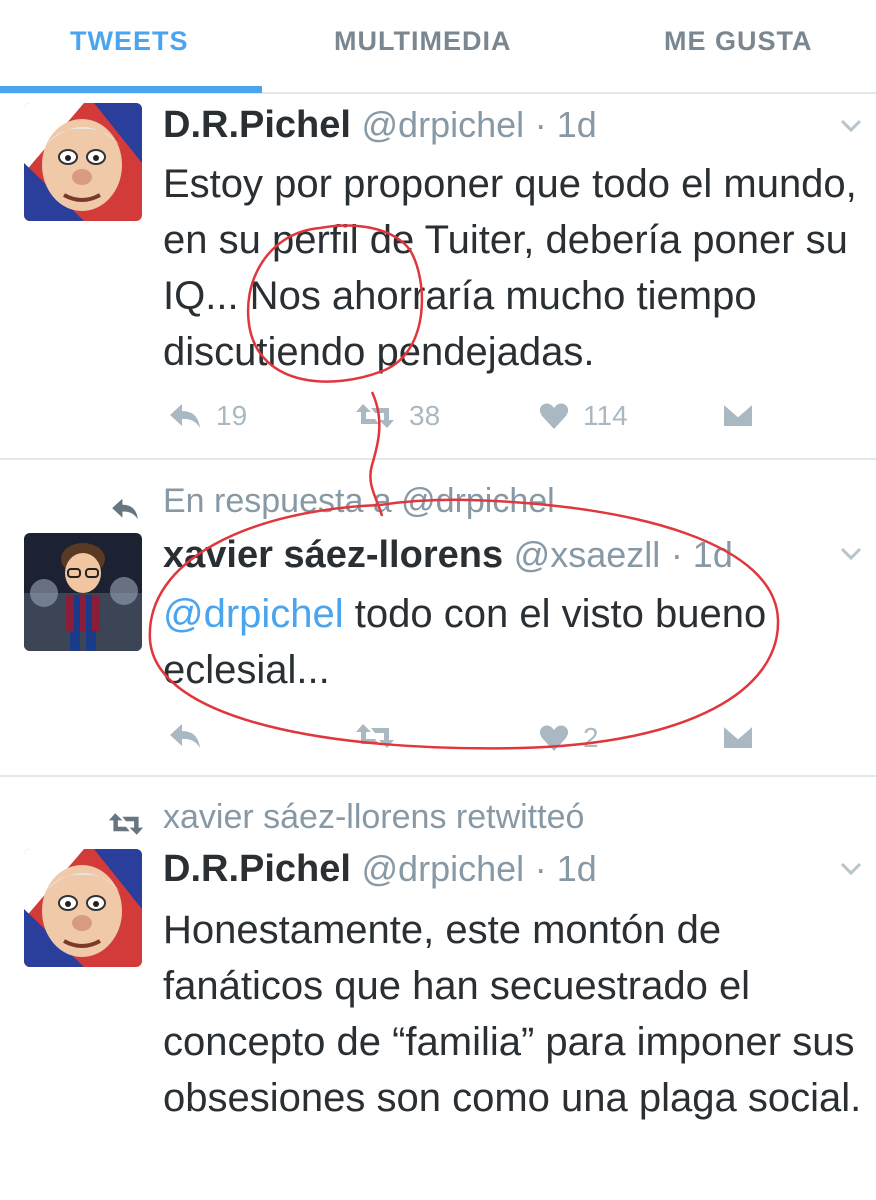 The width and height of the screenshot is (876, 1200). I want to click on author-name: xavier sáez-llorens, so click(333, 555).